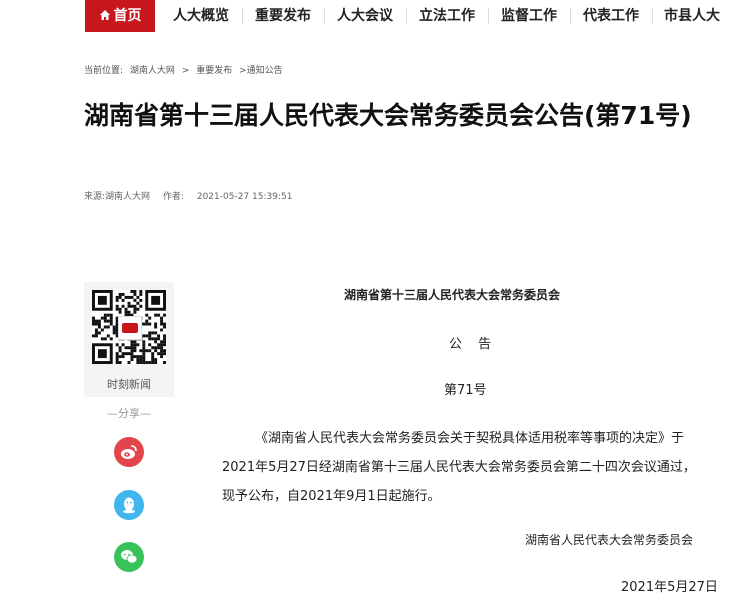 The image size is (732, 601). I want to click on notice-number: 第71号, so click(465, 390).